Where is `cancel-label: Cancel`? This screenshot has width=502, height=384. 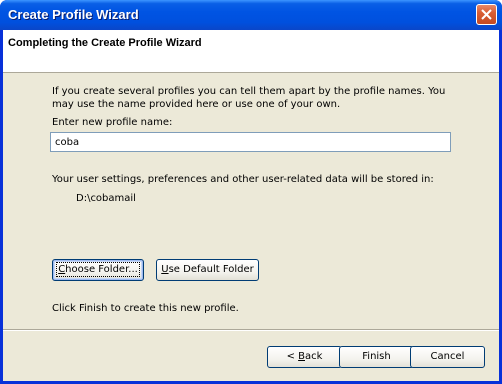
cancel-label: Cancel is located at coordinates (447, 356).